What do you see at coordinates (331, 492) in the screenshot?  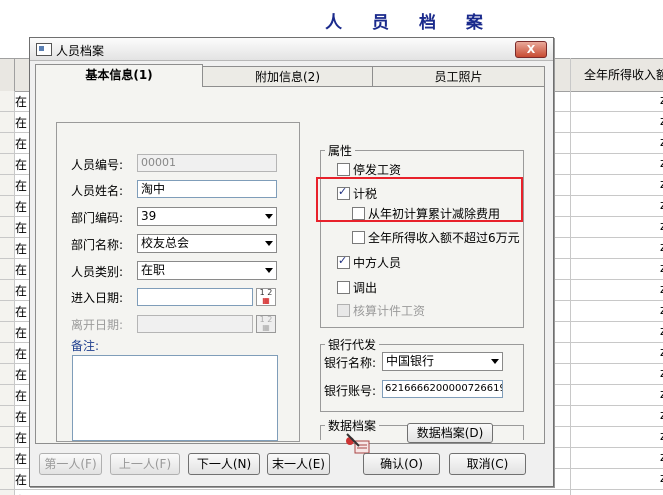 I see `table-row: 在z` at bounding box center [331, 492].